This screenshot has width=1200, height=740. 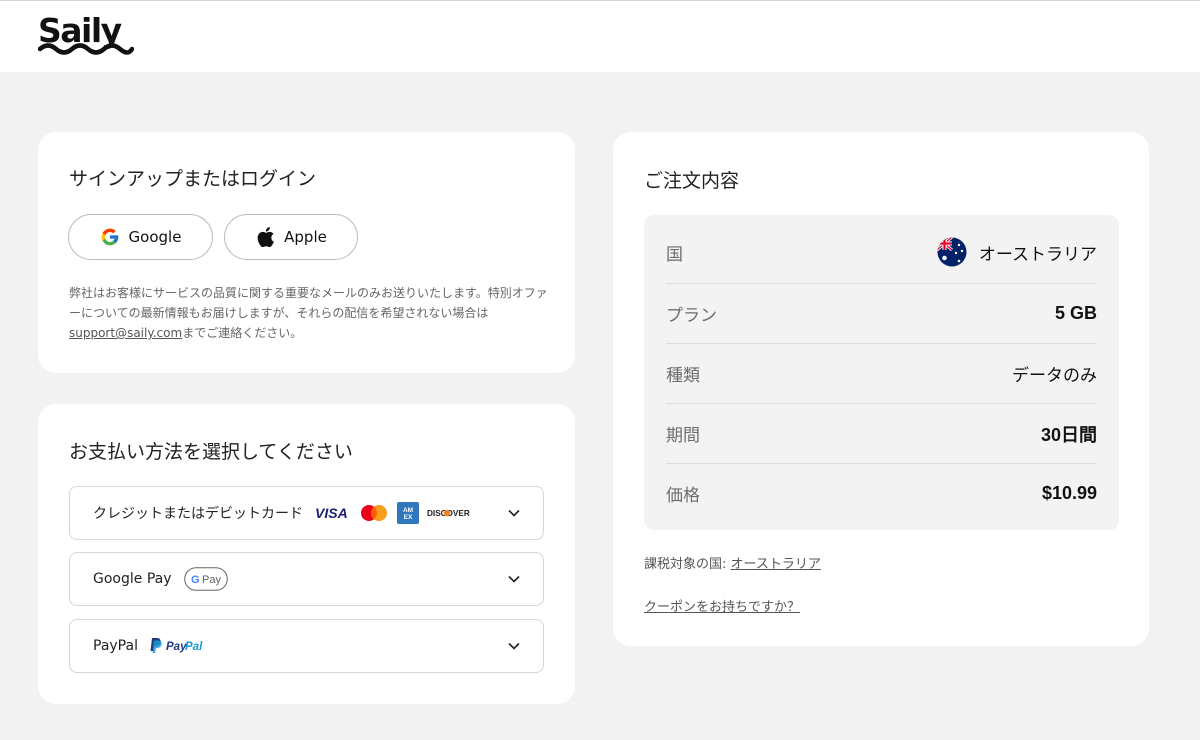 I want to click on google-button-label: Google, so click(x=155, y=237).